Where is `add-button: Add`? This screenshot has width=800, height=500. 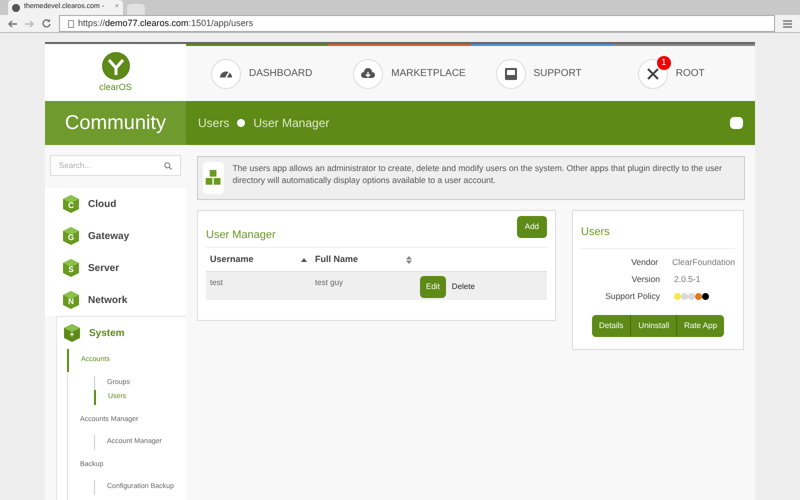 add-button: Add is located at coordinates (531, 227).